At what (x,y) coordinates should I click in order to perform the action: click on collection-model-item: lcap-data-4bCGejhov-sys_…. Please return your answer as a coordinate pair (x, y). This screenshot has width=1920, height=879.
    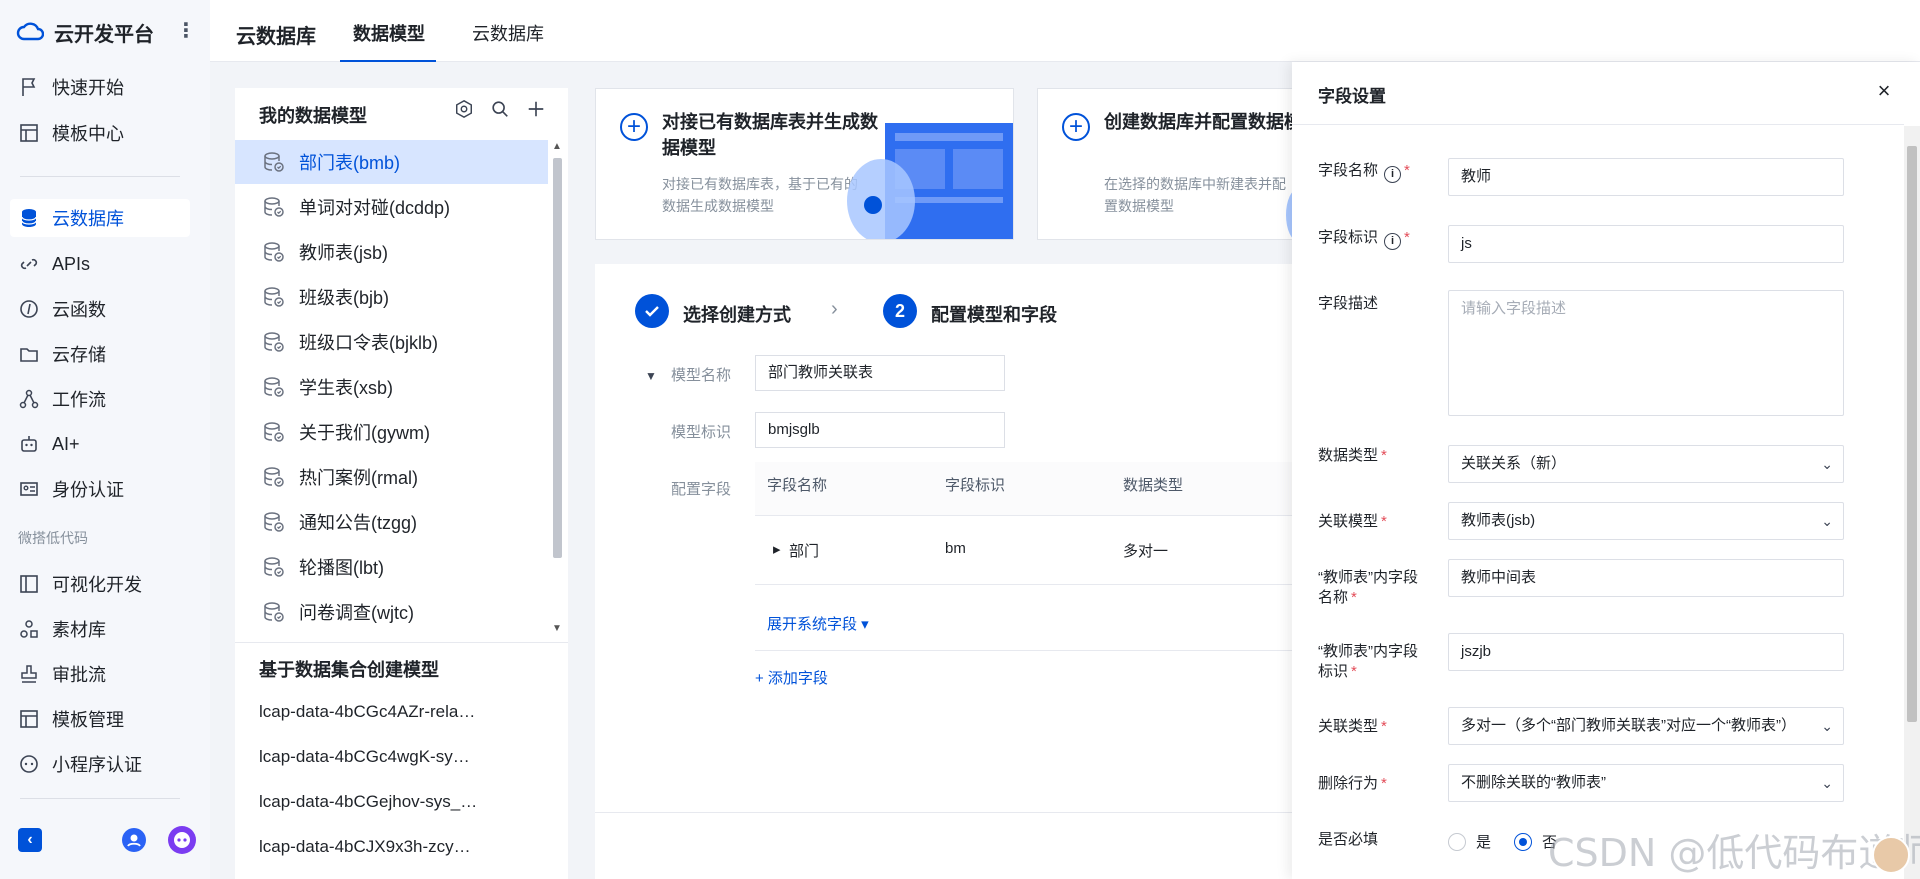
    Looking at the image, I should click on (404, 802).